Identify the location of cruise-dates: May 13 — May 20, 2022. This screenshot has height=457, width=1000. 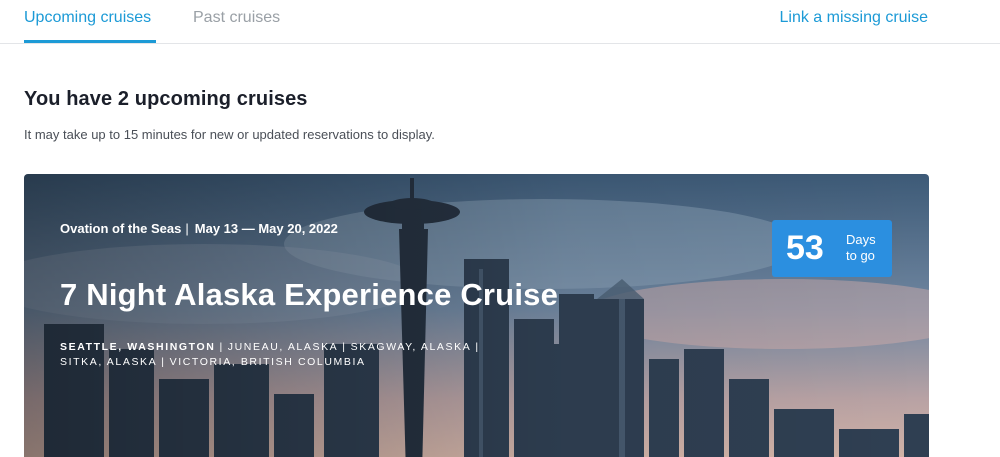
(266, 228).